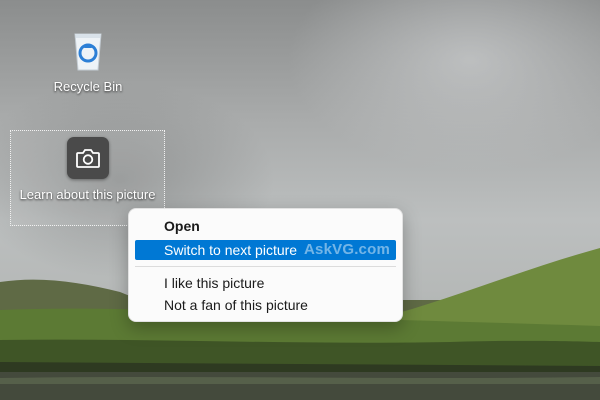 The height and width of the screenshot is (400, 600). I want to click on lake-reflection, so click(300, 380).